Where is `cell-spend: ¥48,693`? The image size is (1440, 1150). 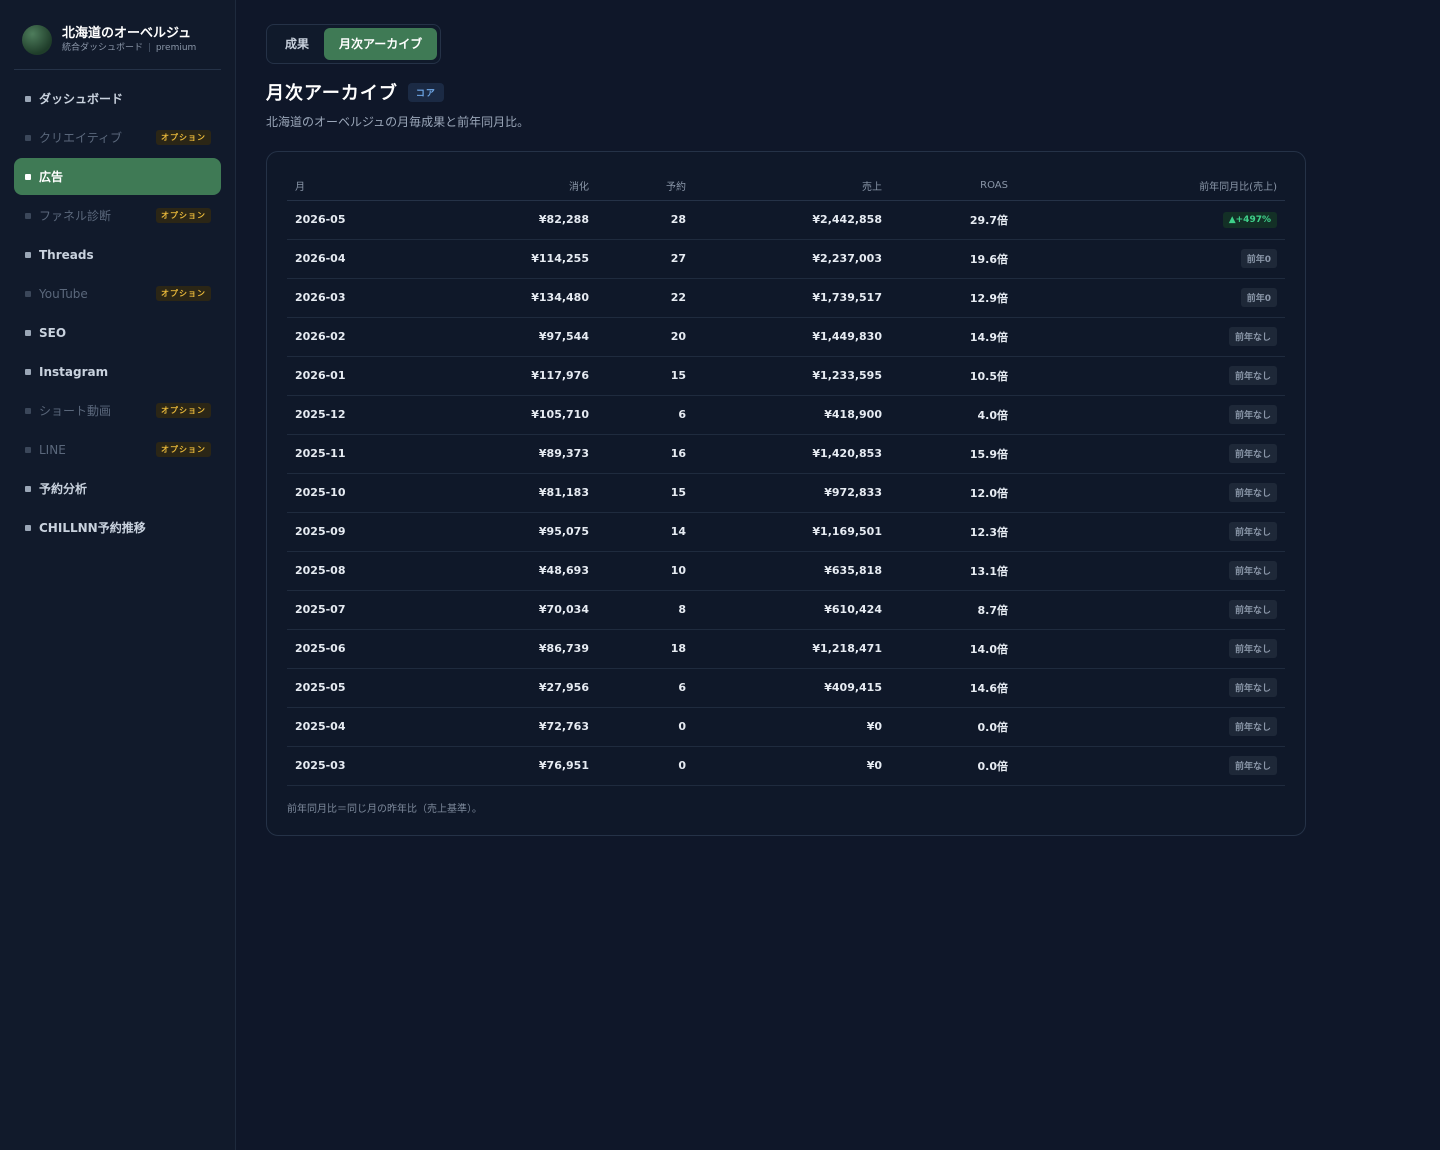
cell-spend: ¥48,693 is located at coordinates (517, 571).